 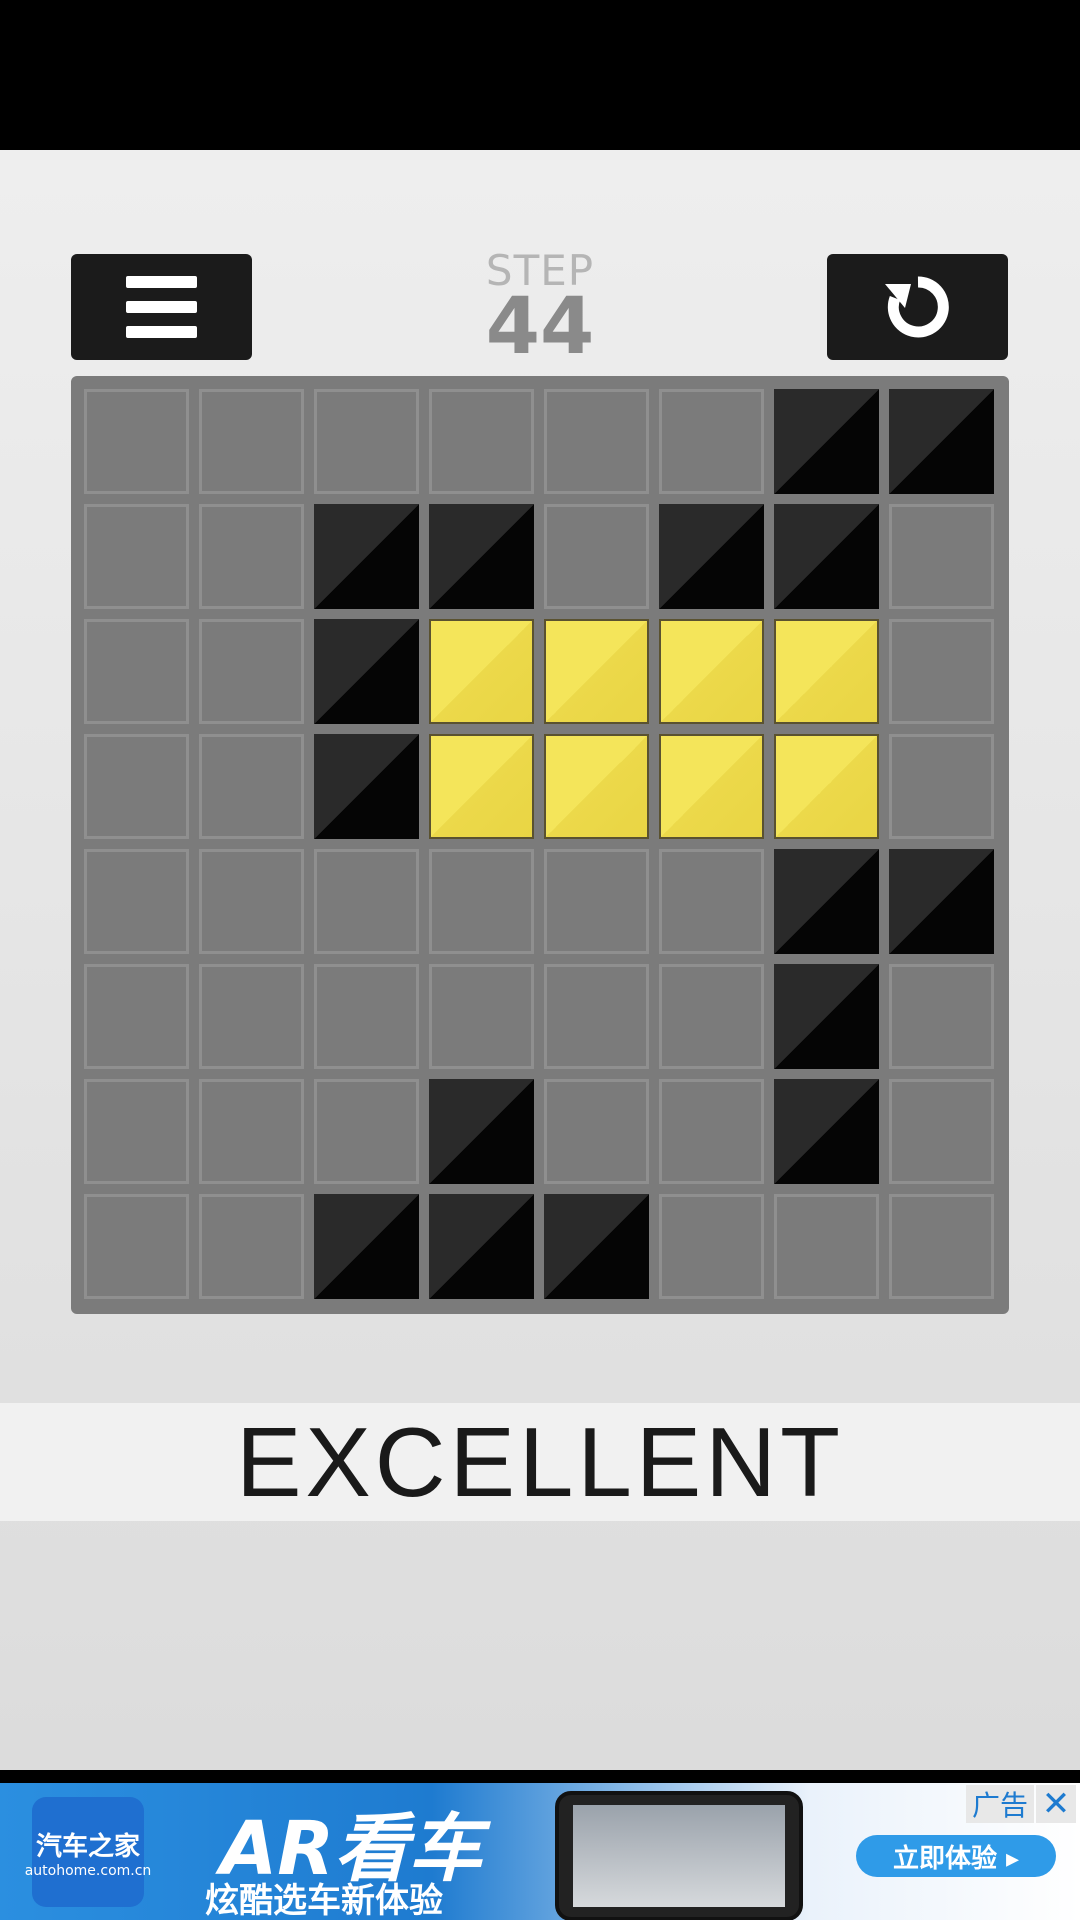 What do you see at coordinates (87, 1846) in the screenshot?
I see `ad-logo-name: 汽车之家` at bounding box center [87, 1846].